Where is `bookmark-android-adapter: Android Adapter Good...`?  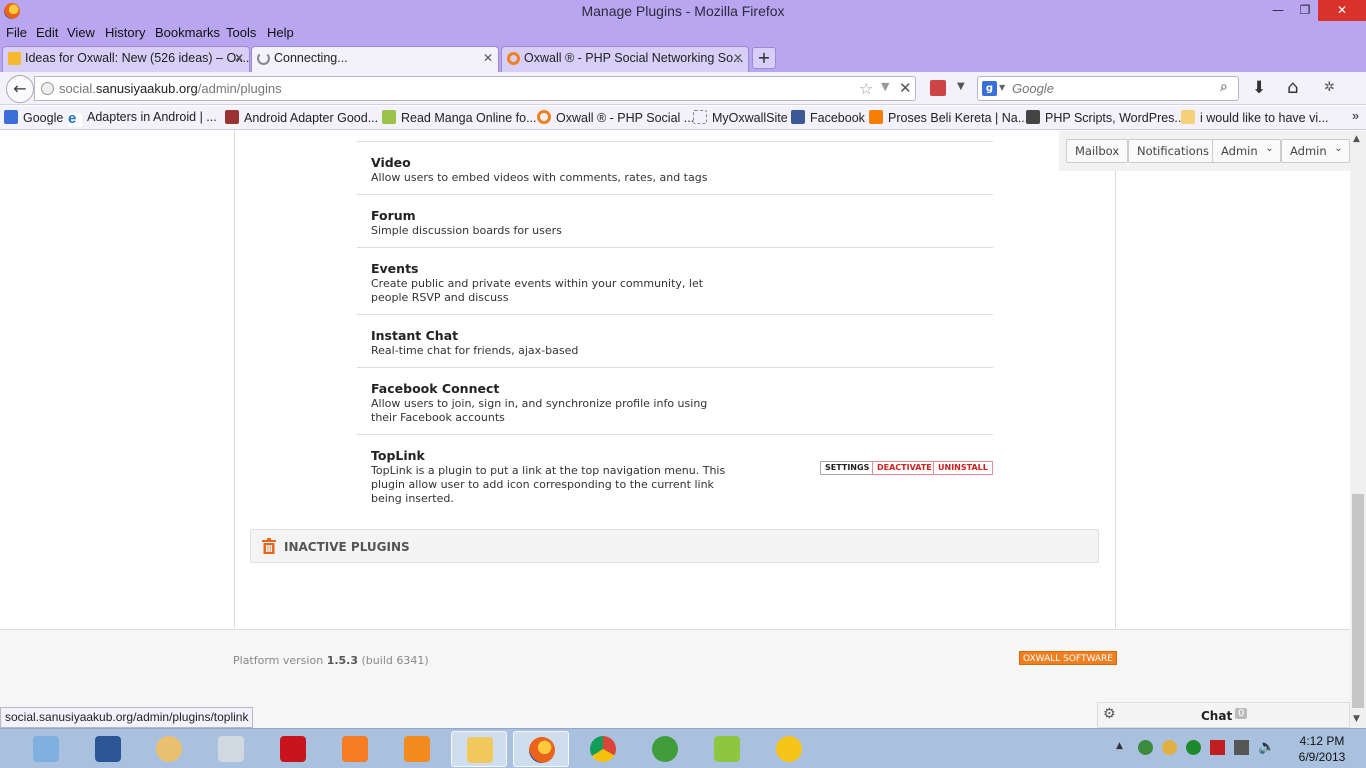 bookmark-android-adapter: Android Adapter Good... is located at coordinates (301, 117).